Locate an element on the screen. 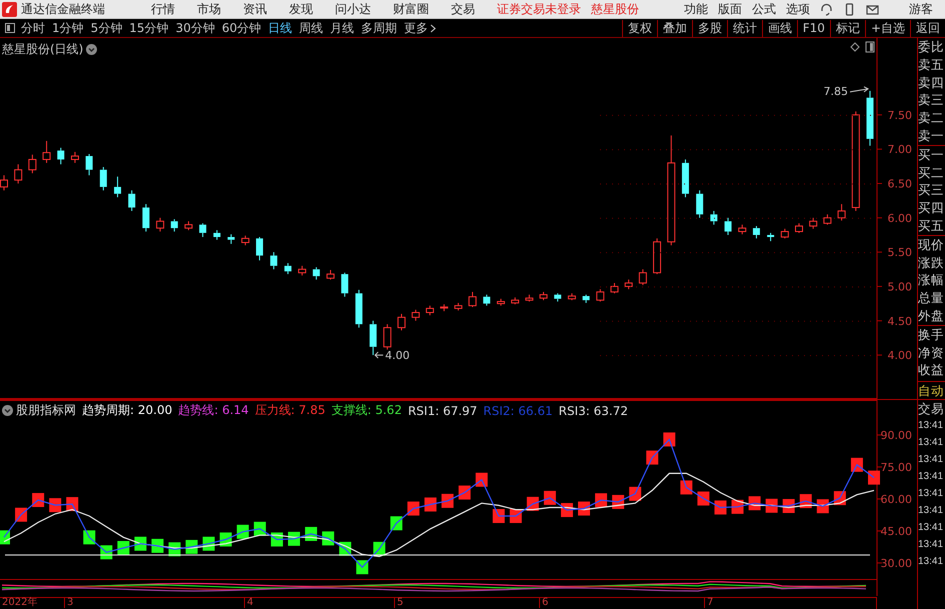 The image size is (945, 609). date-axis-label: 4 is located at coordinates (249, 602).